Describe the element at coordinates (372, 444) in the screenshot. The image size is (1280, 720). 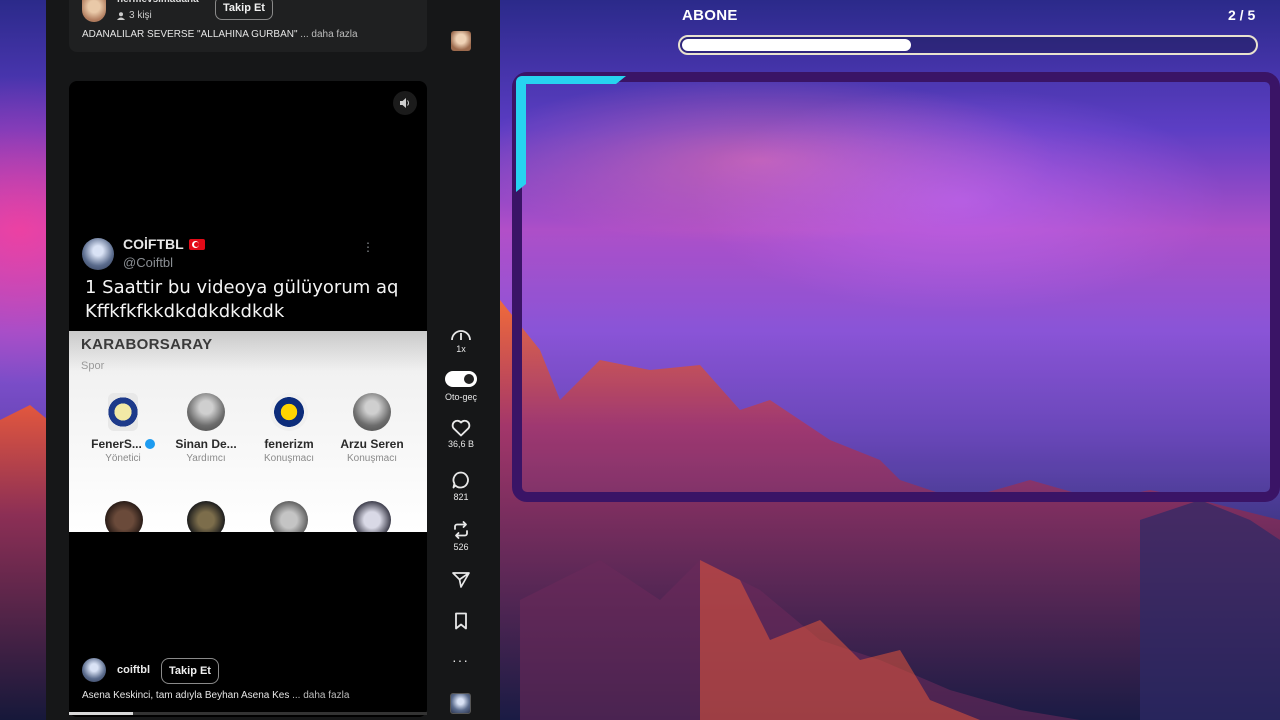
I see `member-name: Arzu Seren` at that location.